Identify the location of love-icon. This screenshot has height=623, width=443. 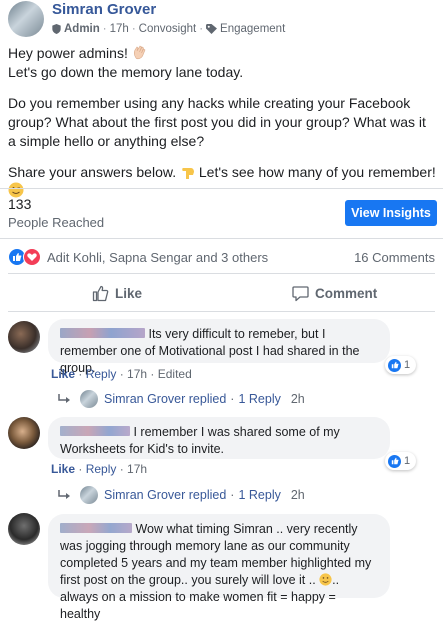
(32, 257).